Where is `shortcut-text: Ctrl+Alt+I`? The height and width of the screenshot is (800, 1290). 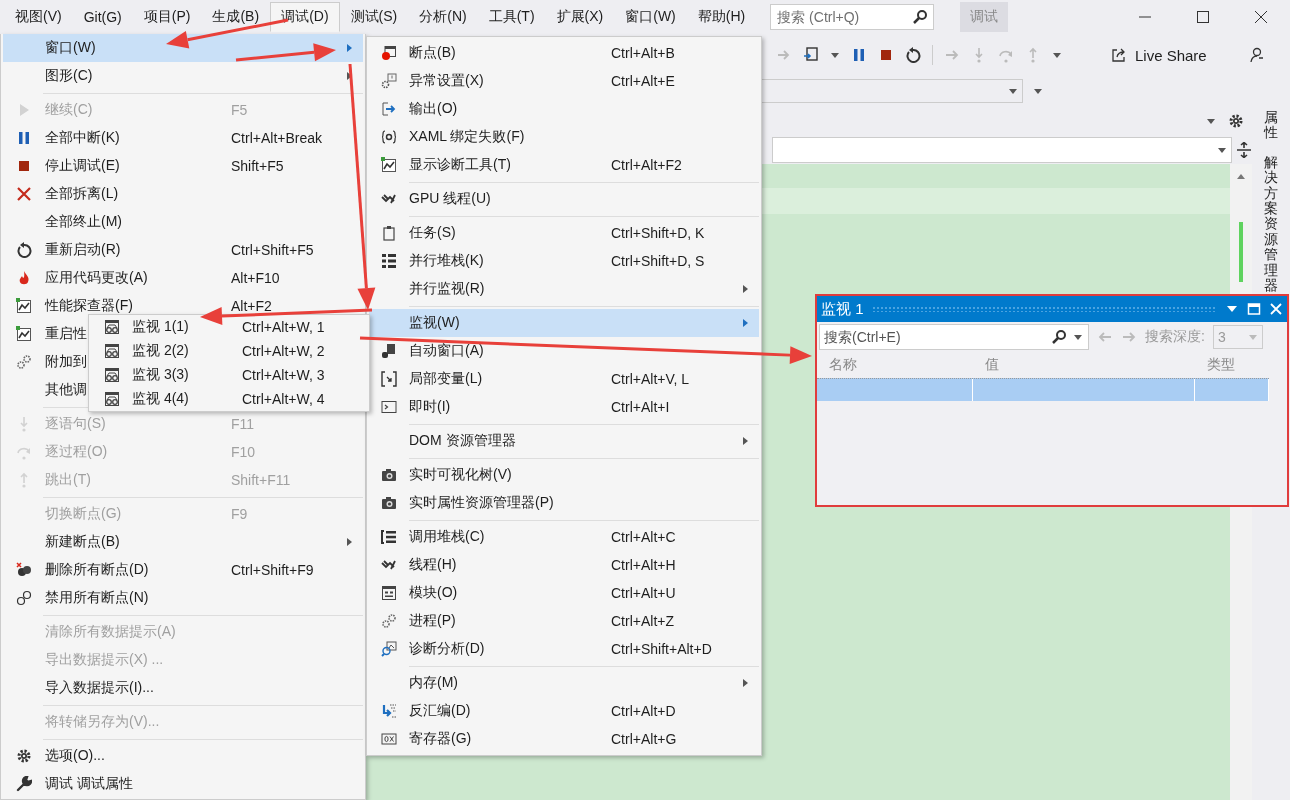 shortcut-text: Ctrl+Alt+I is located at coordinates (641, 407).